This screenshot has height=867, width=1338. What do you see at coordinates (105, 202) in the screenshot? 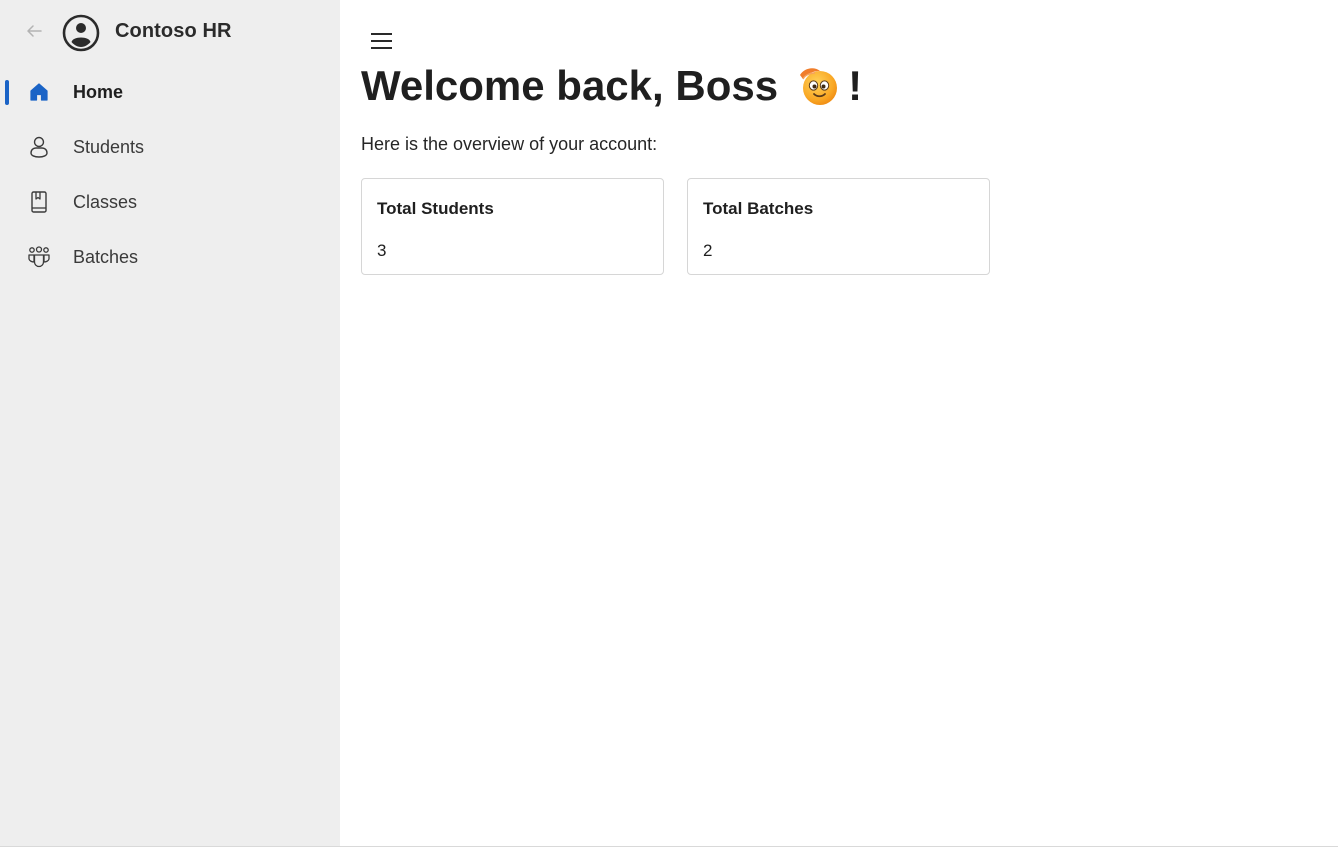
I see `sidebar-item-label: Classes` at bounding box center [105, 202].